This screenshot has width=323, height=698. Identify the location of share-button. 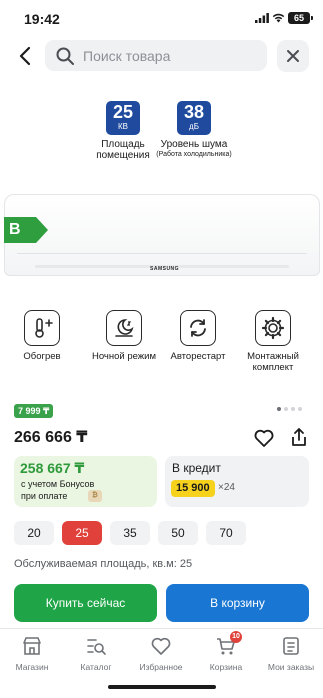
(299, 437).